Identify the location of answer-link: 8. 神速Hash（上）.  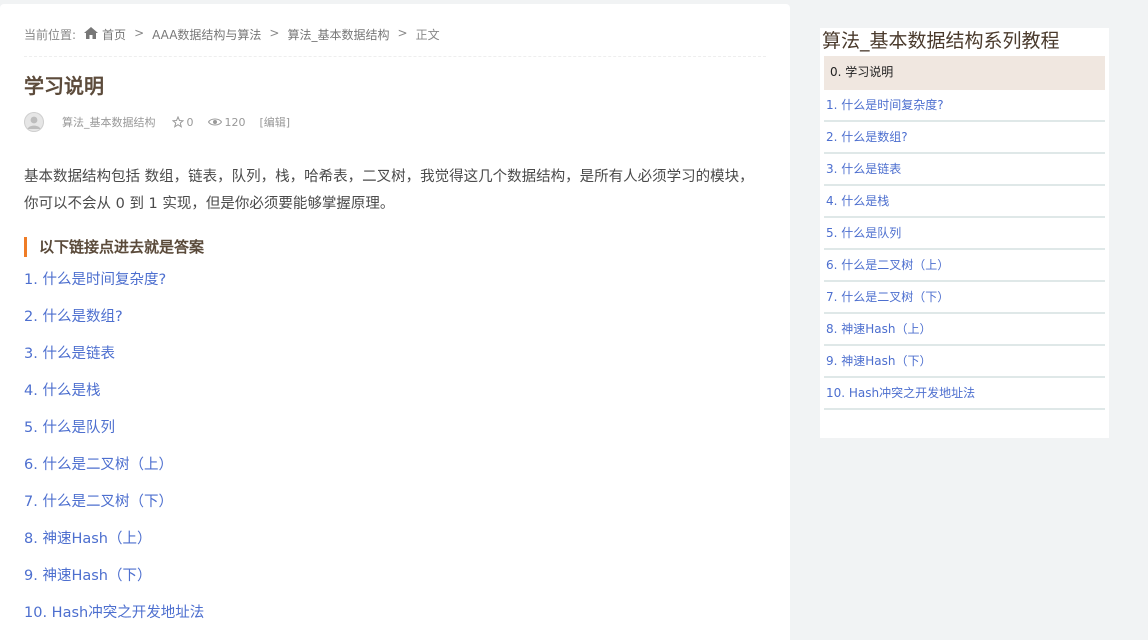
(87, 539).